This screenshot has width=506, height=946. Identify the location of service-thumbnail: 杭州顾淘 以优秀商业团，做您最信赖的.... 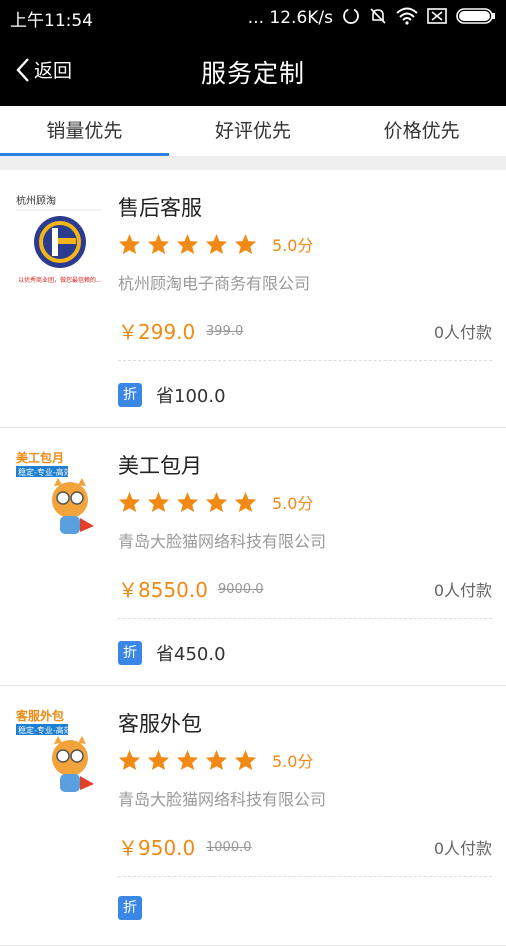
(59, 247).